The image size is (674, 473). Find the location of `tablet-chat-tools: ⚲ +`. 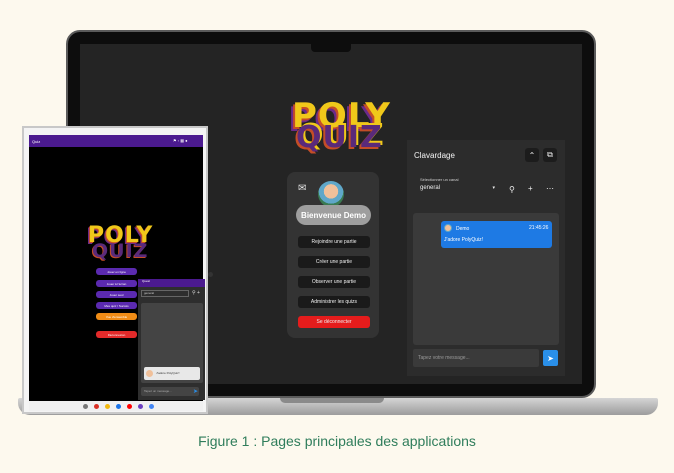

tablet-chat-tools: ⚲ + is located at coordinates (196, 293).